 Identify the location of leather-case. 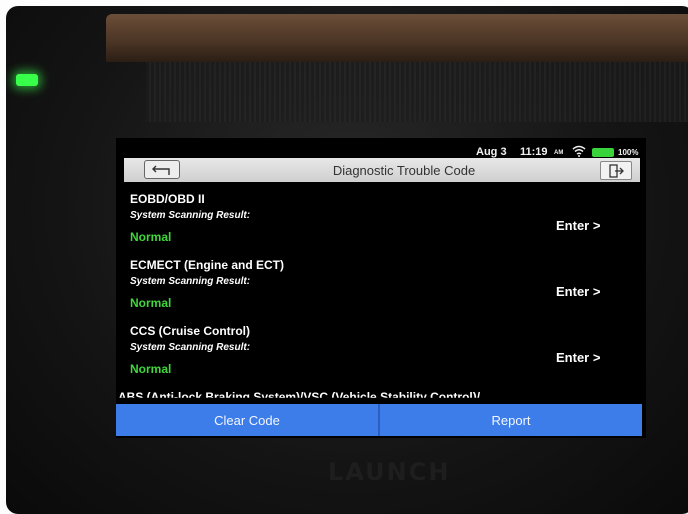
(397, 38).